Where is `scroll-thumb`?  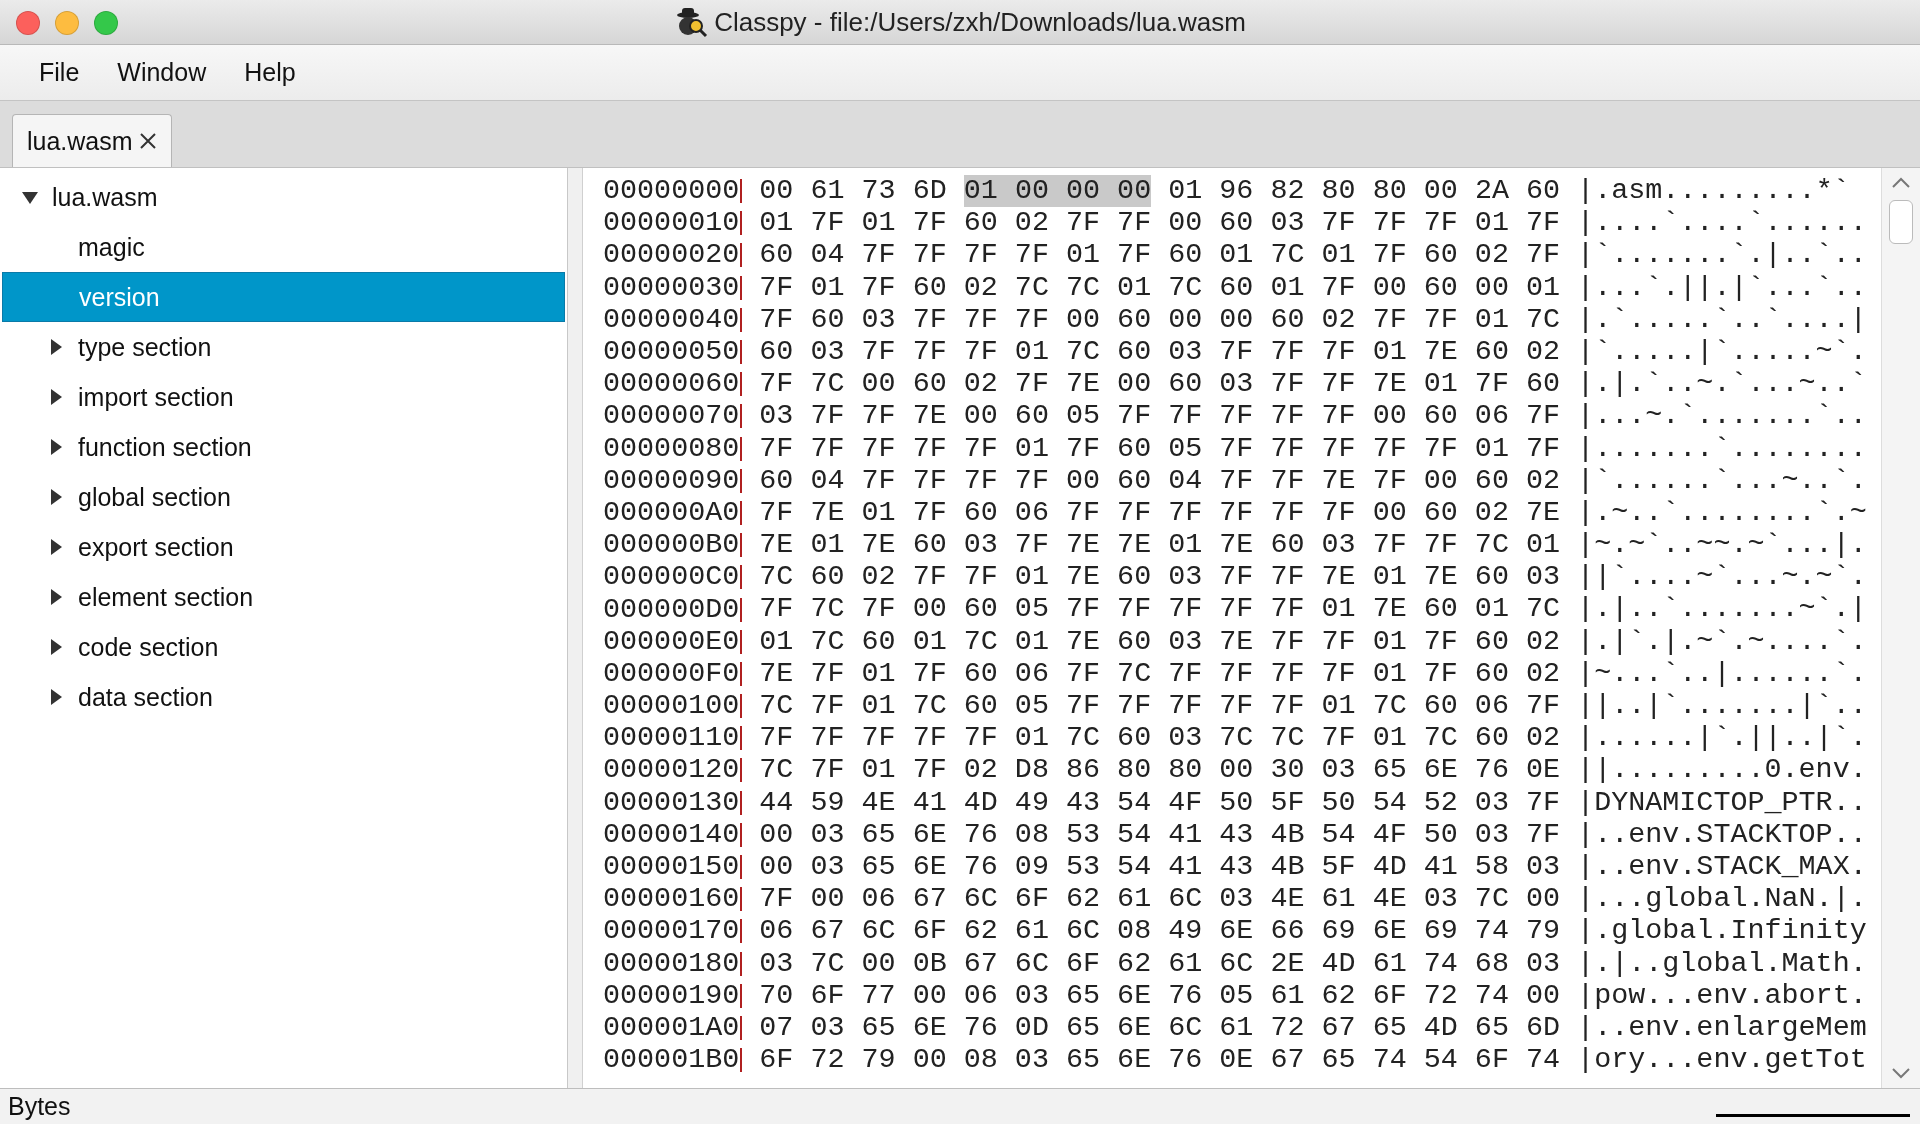 scroll-thumb is located at coordinates (1901, 222).